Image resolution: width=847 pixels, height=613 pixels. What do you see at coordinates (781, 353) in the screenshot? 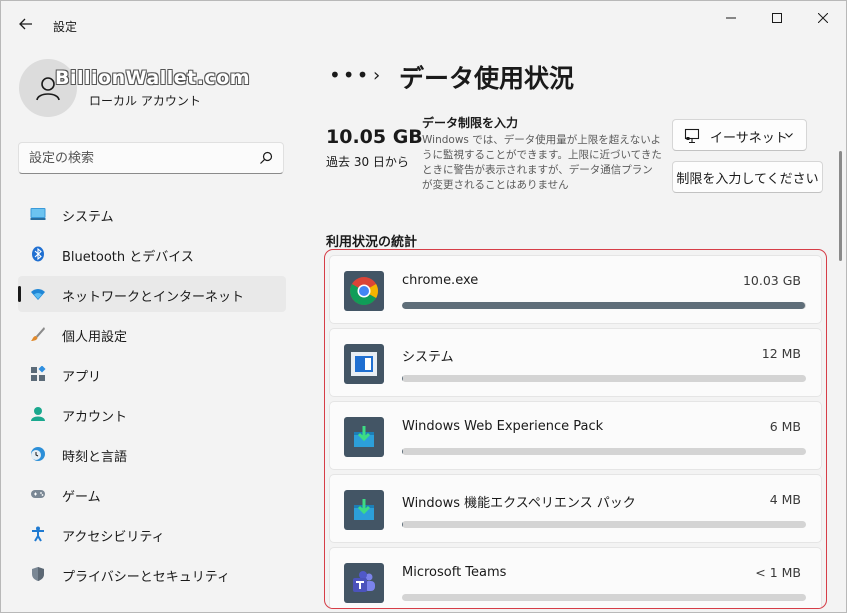
I see `app-data-size: 12 MB` at bounding box center [781, 353].